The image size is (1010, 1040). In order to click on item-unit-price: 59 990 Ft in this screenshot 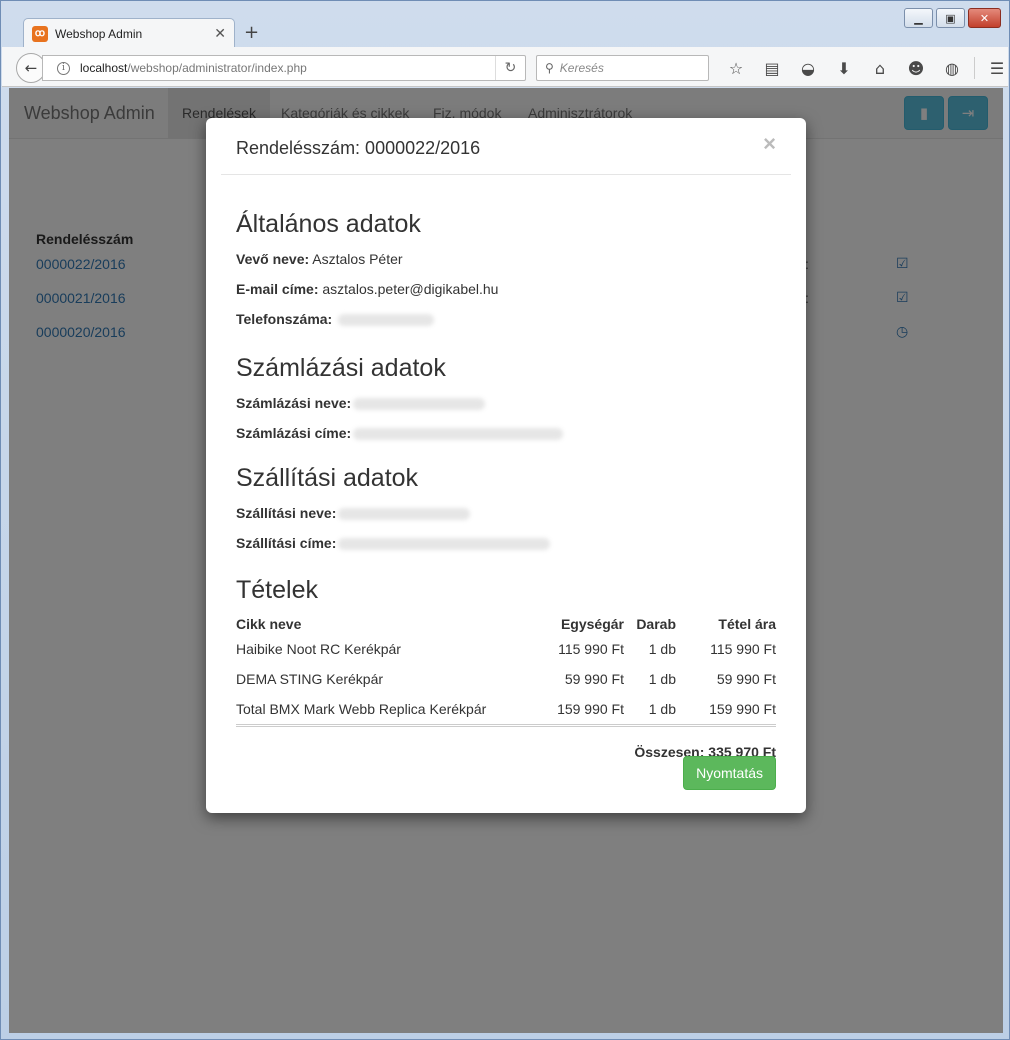, I will do `click(594, 679)`.